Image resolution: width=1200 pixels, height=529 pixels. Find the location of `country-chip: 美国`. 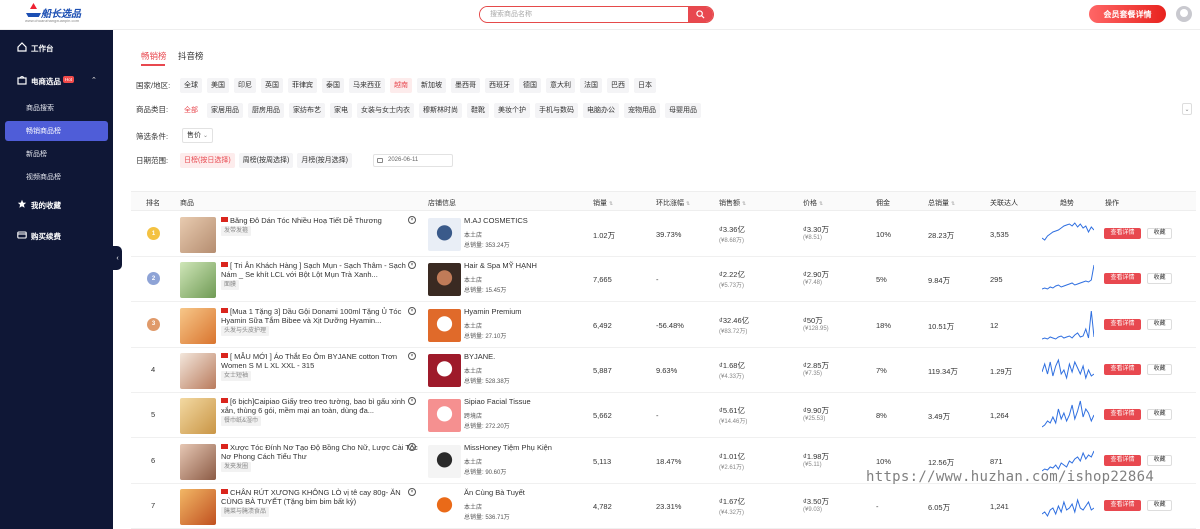

country-chip: 美国 is located at coordinates (218, 85).